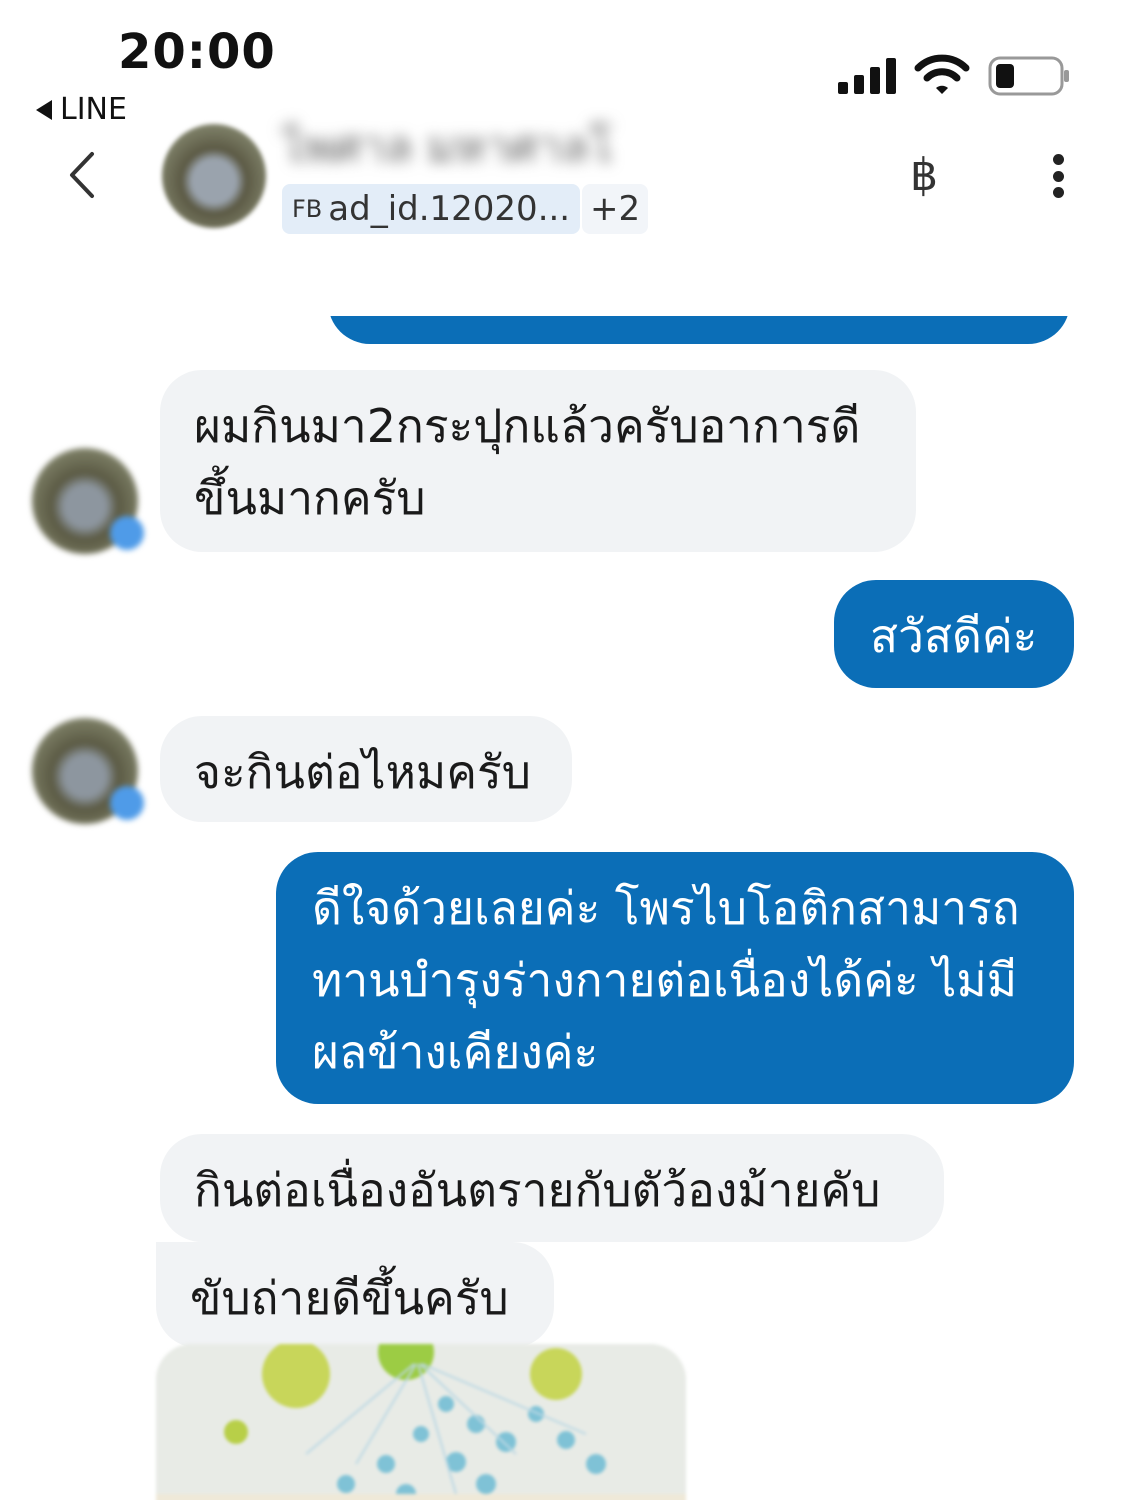  I want to click on message-text: ผมกินมา2กระปุกแล้วครับอาการดีขึ้นมากครับ, so click(527, 462).